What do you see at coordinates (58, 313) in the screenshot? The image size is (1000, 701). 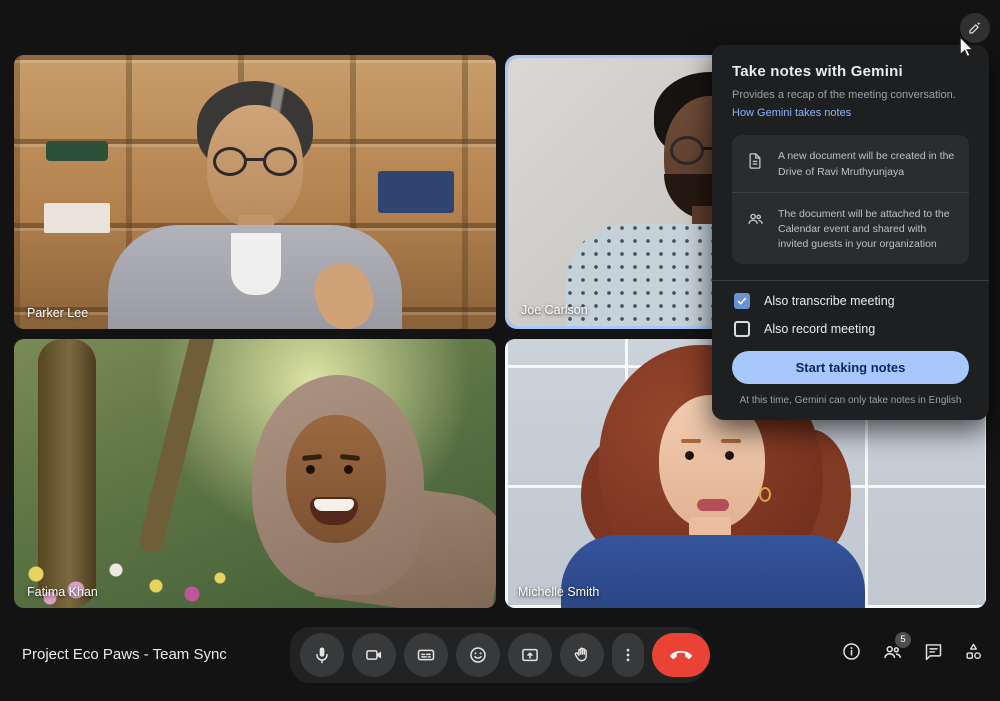 I see `participant-name-label: Parker Lee` at bounding box center [58, 313].